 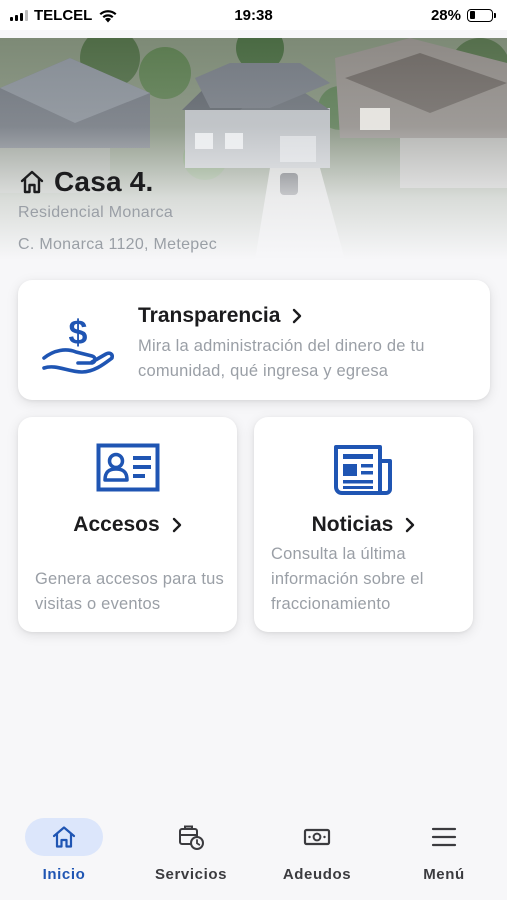 I want to click on services-clock-icon, so click(x=191, y=837).